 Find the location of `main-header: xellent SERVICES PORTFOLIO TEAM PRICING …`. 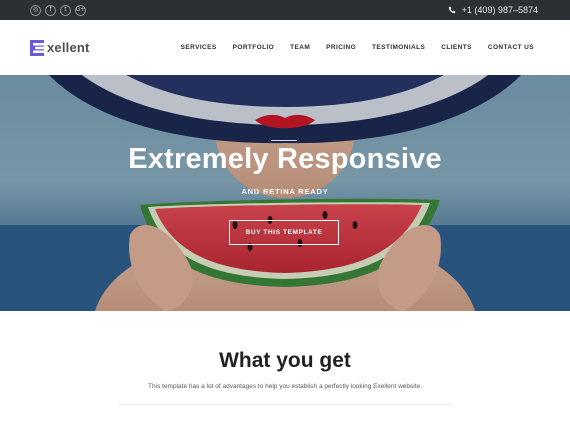

main-header: xellent SERVICES PORTFOLIO TEAM PRICING … is located at coordinates (285, 47).